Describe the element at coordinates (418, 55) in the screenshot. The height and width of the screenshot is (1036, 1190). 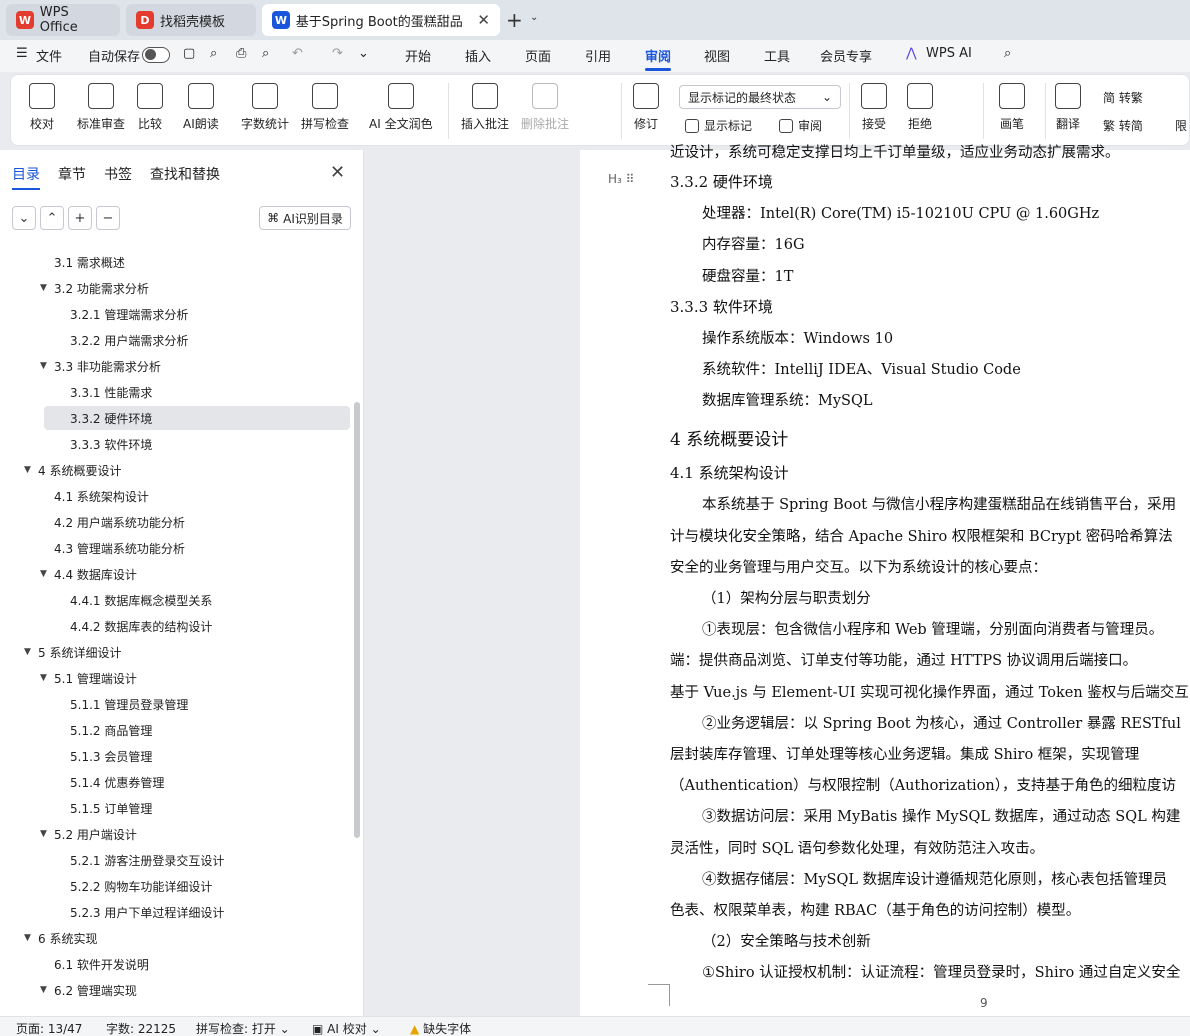
I see `menu-home: 开始` at that location.